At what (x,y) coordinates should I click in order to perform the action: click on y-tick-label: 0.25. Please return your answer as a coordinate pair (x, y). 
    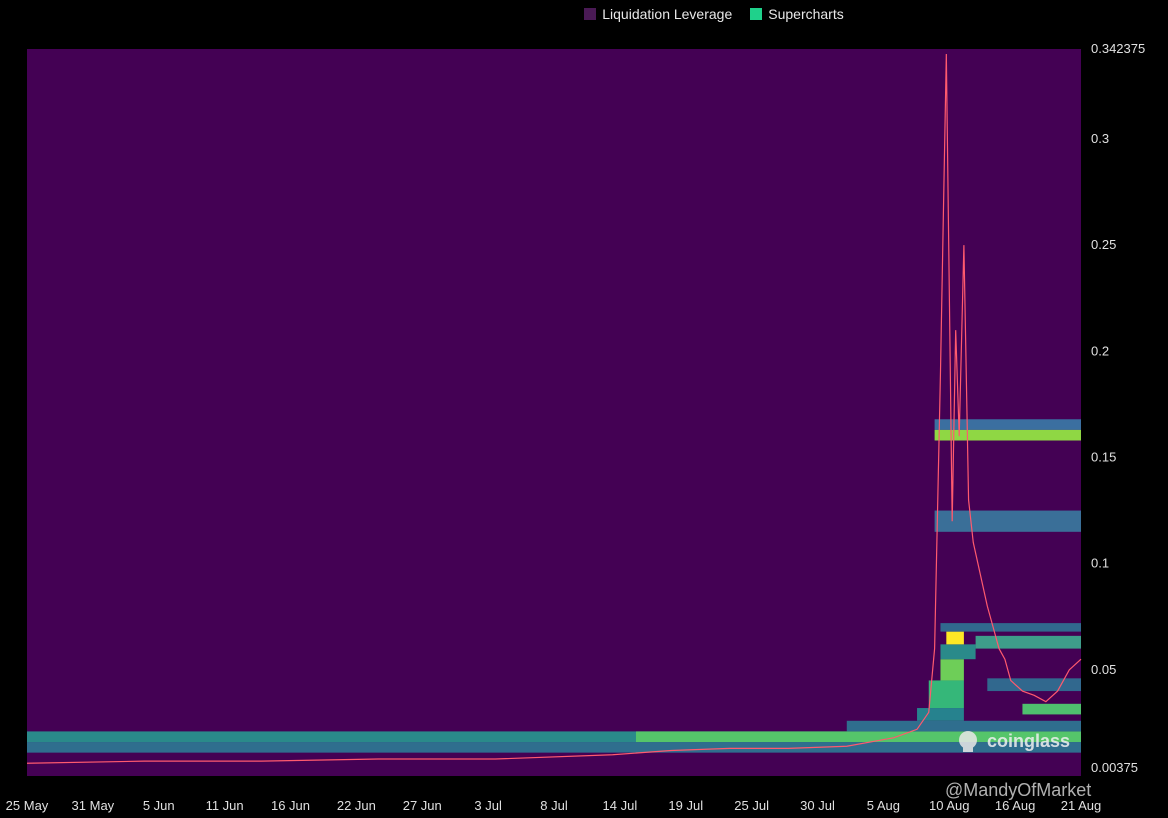
    Looking at the image, I should click on (1103, 244).